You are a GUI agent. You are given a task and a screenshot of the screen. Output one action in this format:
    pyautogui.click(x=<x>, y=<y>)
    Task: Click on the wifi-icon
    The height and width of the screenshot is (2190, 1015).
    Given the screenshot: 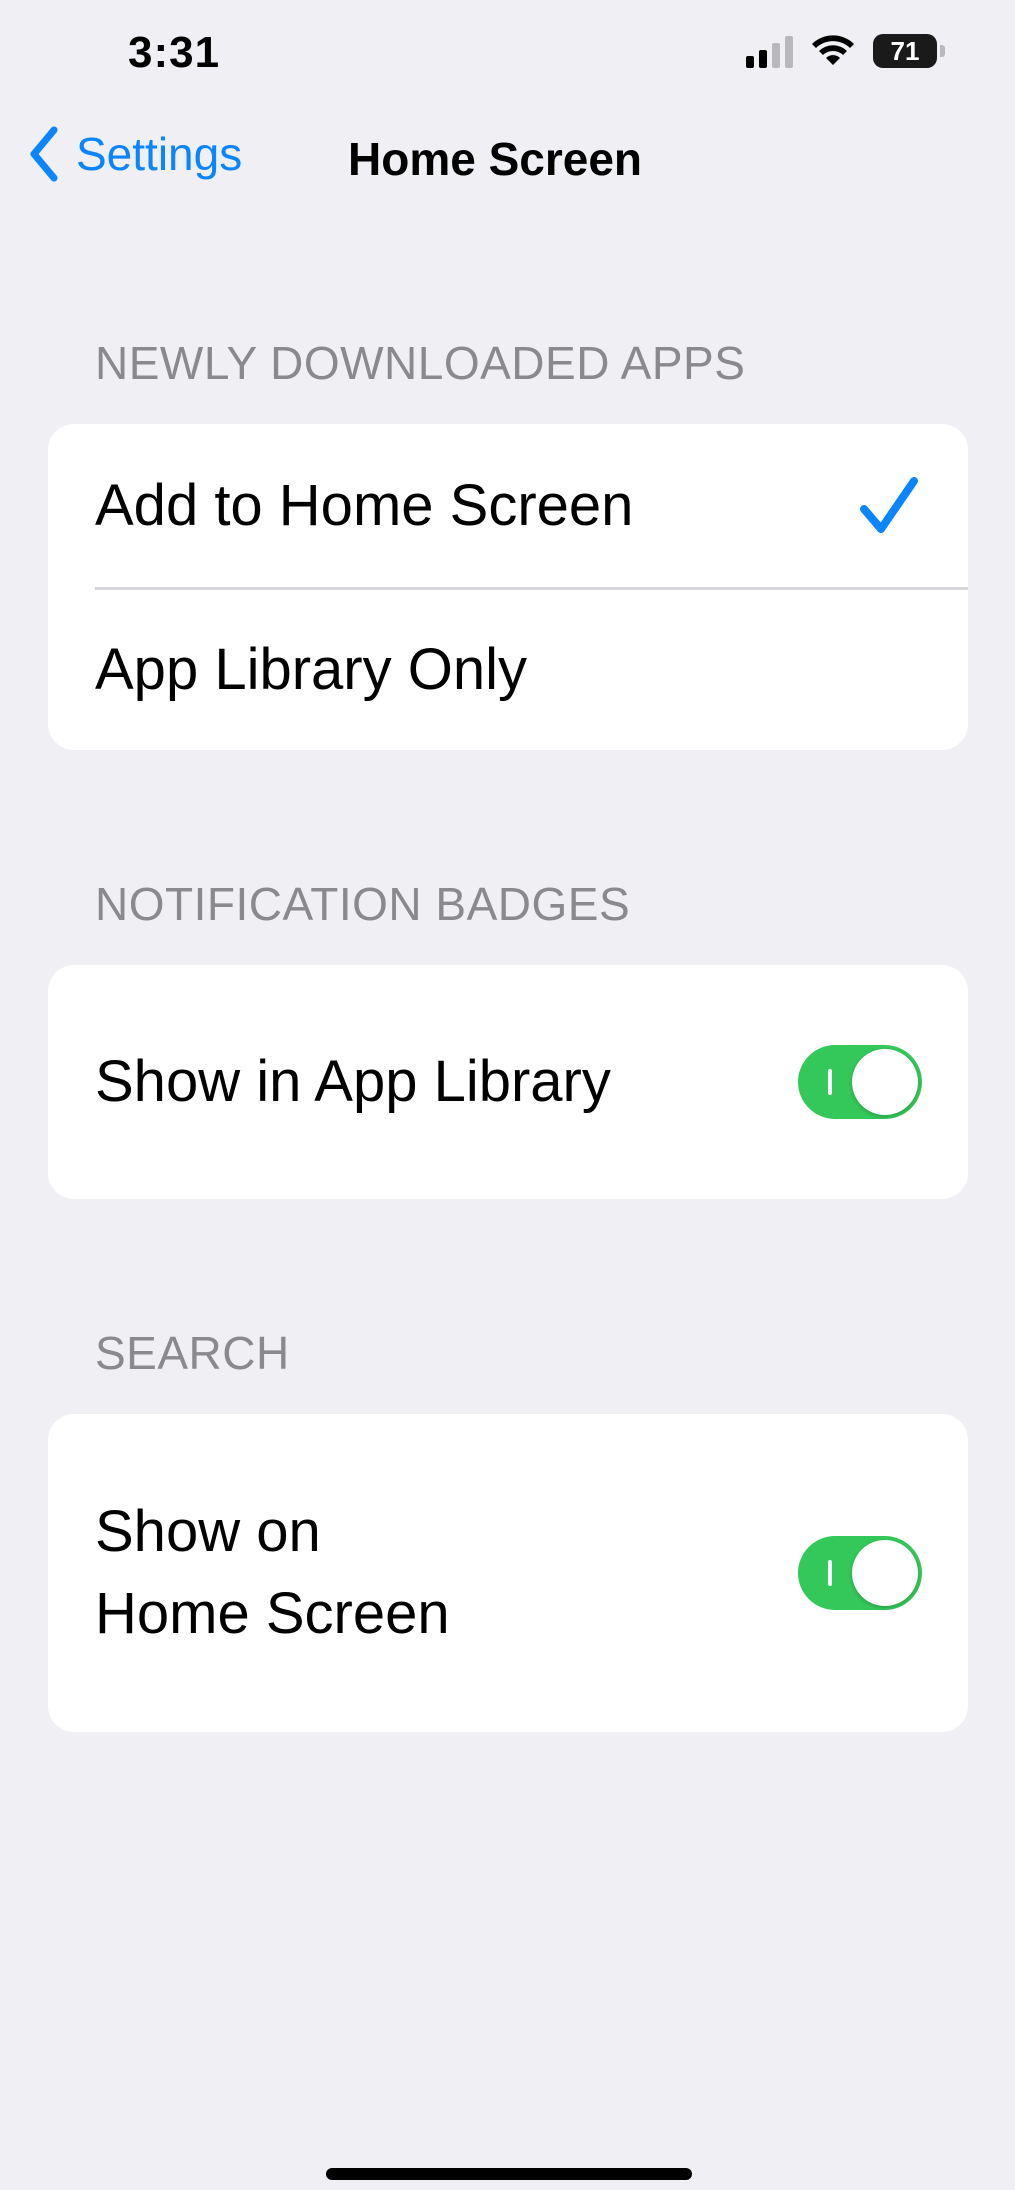 What is the action you would take?
    pyautogui.click(x=833, y=50)
    